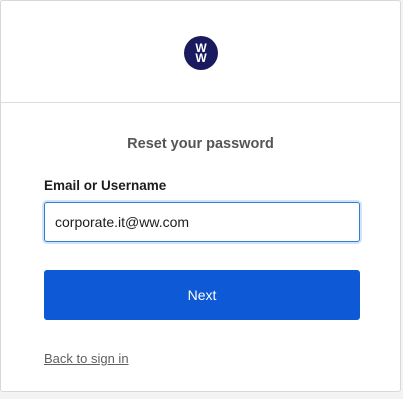 This screenshot has height=399, width=403. What do you see at coordinates (86, 358) in the screenshot?
I see `back-to-sign-in-link: Back to sign in` at bounding box center [86, 358].